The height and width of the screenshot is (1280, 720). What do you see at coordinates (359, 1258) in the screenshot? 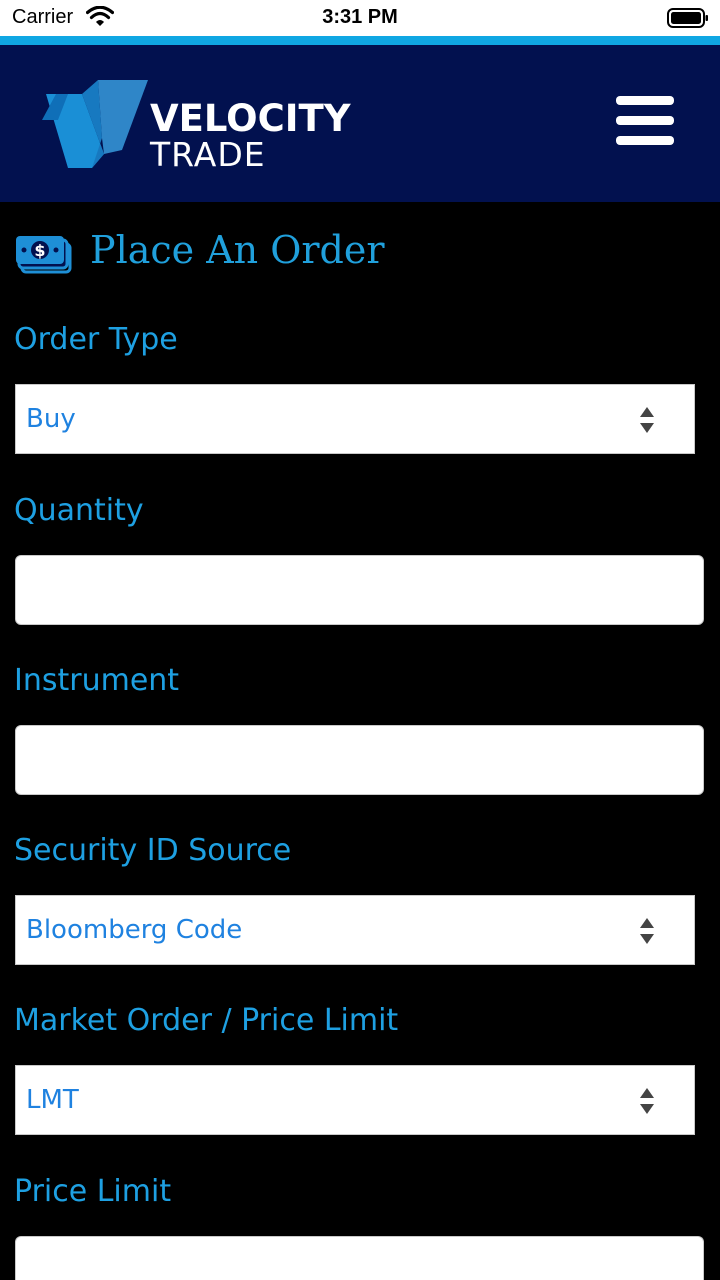
I see `price-limit-input` at bounding box center [359, 1258].